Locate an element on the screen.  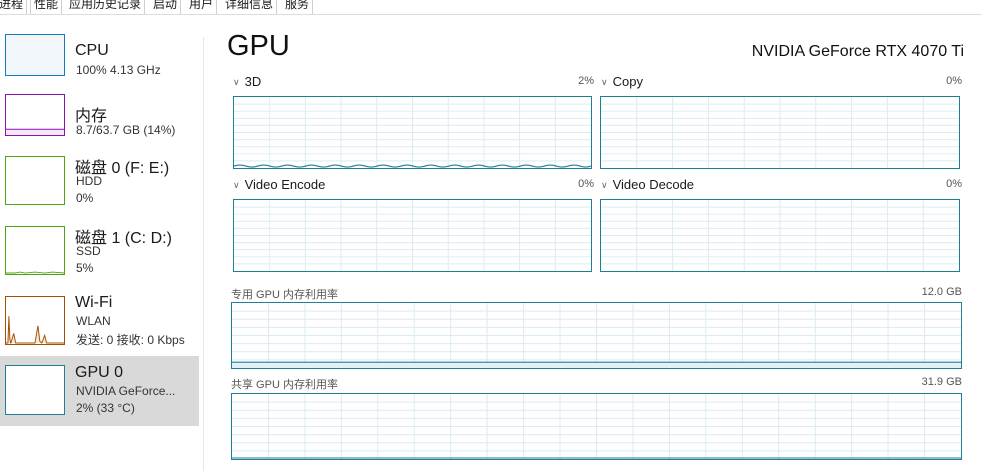
disk-1-mini-graph is located at coordinates (35, 250).